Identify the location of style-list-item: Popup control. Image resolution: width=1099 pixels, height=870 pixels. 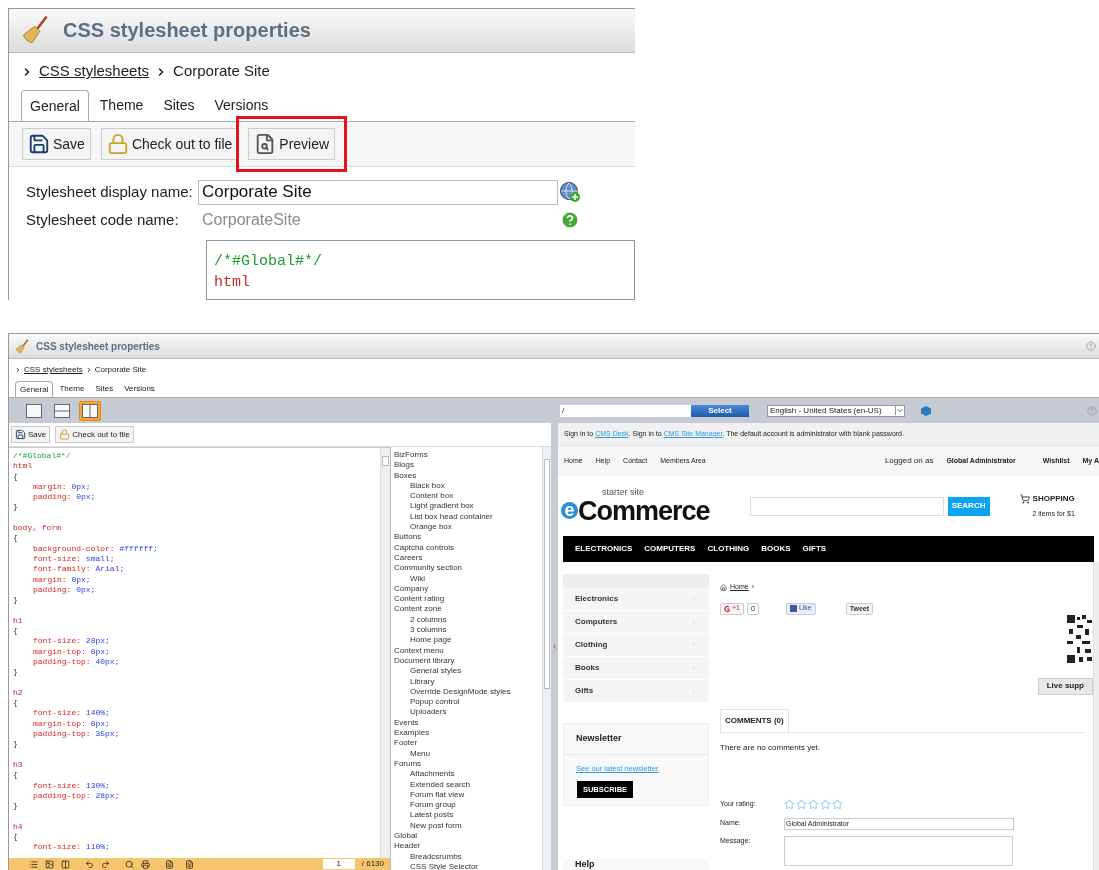
(472, 702).